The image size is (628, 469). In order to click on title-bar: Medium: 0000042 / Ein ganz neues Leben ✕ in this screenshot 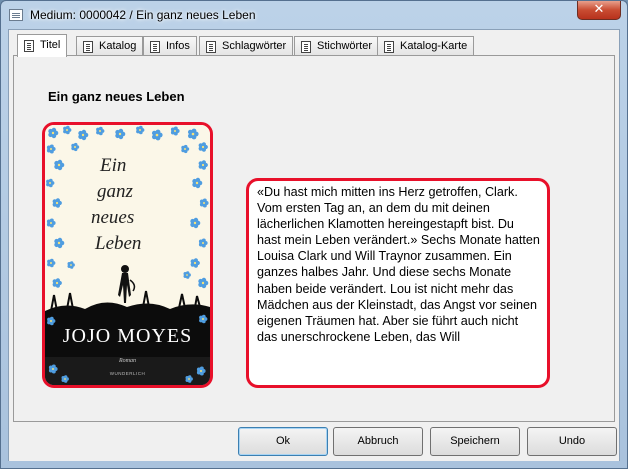, I will do `click(314, 15)`.